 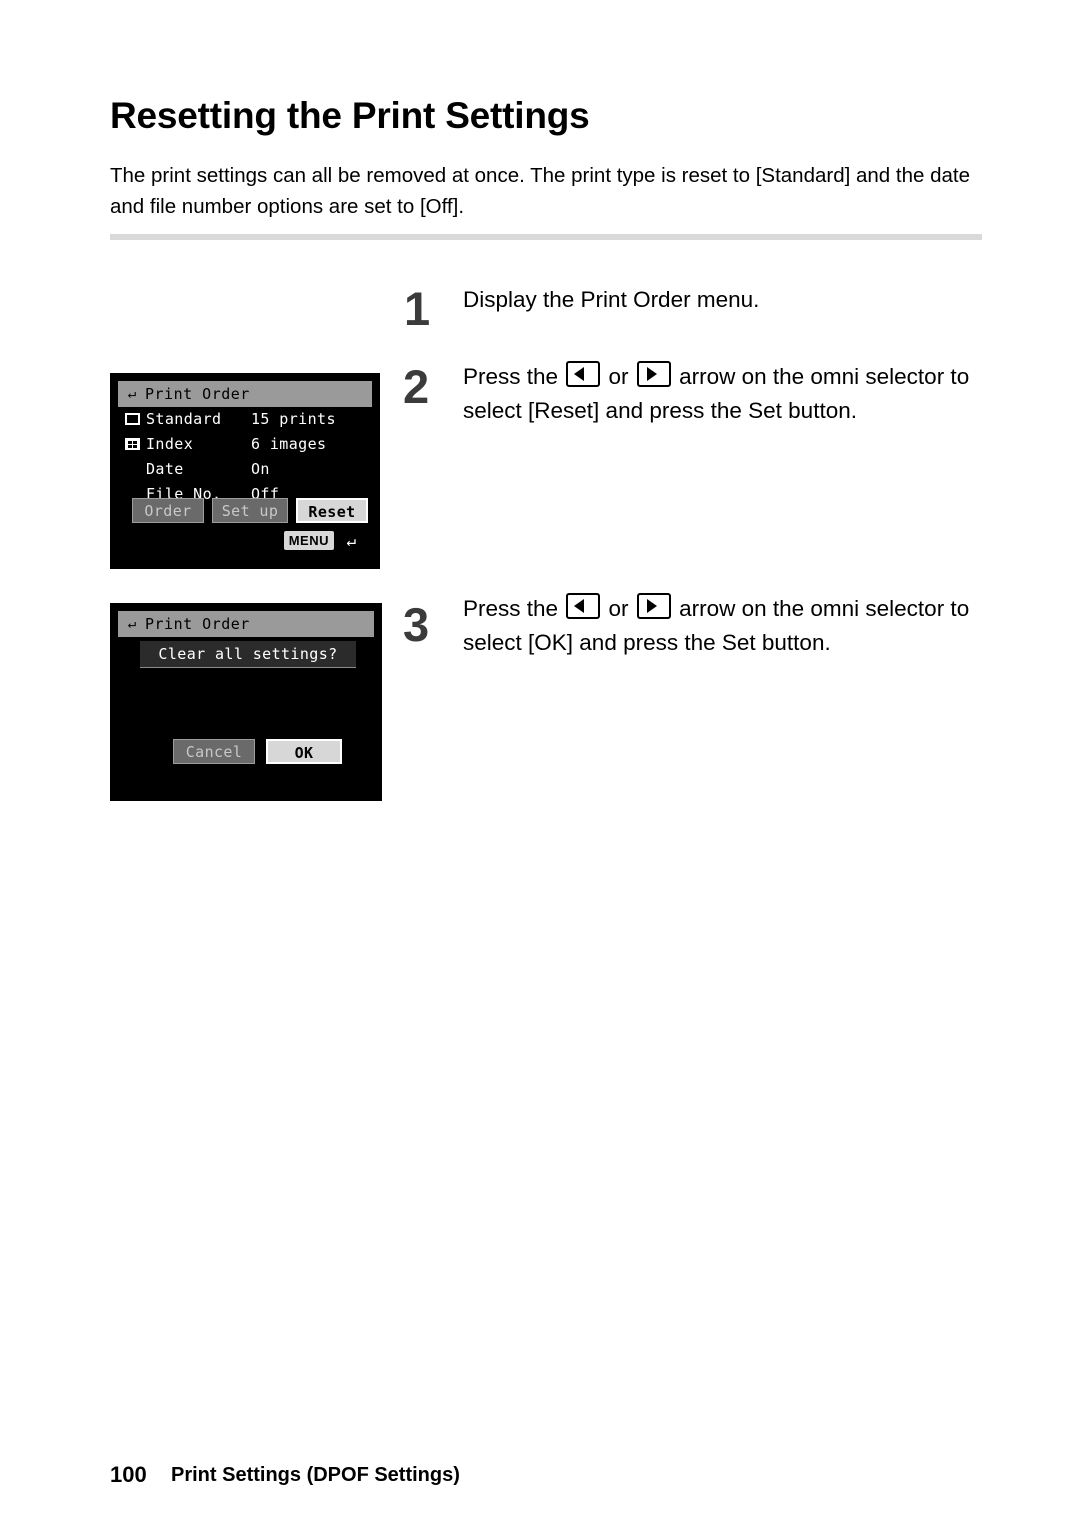 I want to click on step-3-text-mid: or, so click(x=618, y=608).